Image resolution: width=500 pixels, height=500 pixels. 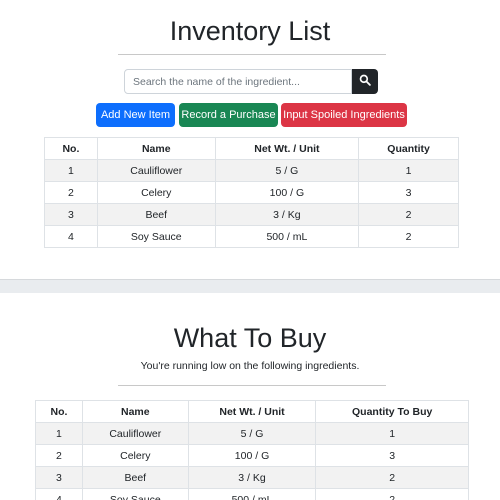 What do you see at coordinates (250, 338) in the screenshot?
I see `what-to-buy-title: What To Buy` at bounding box center [250, 338].